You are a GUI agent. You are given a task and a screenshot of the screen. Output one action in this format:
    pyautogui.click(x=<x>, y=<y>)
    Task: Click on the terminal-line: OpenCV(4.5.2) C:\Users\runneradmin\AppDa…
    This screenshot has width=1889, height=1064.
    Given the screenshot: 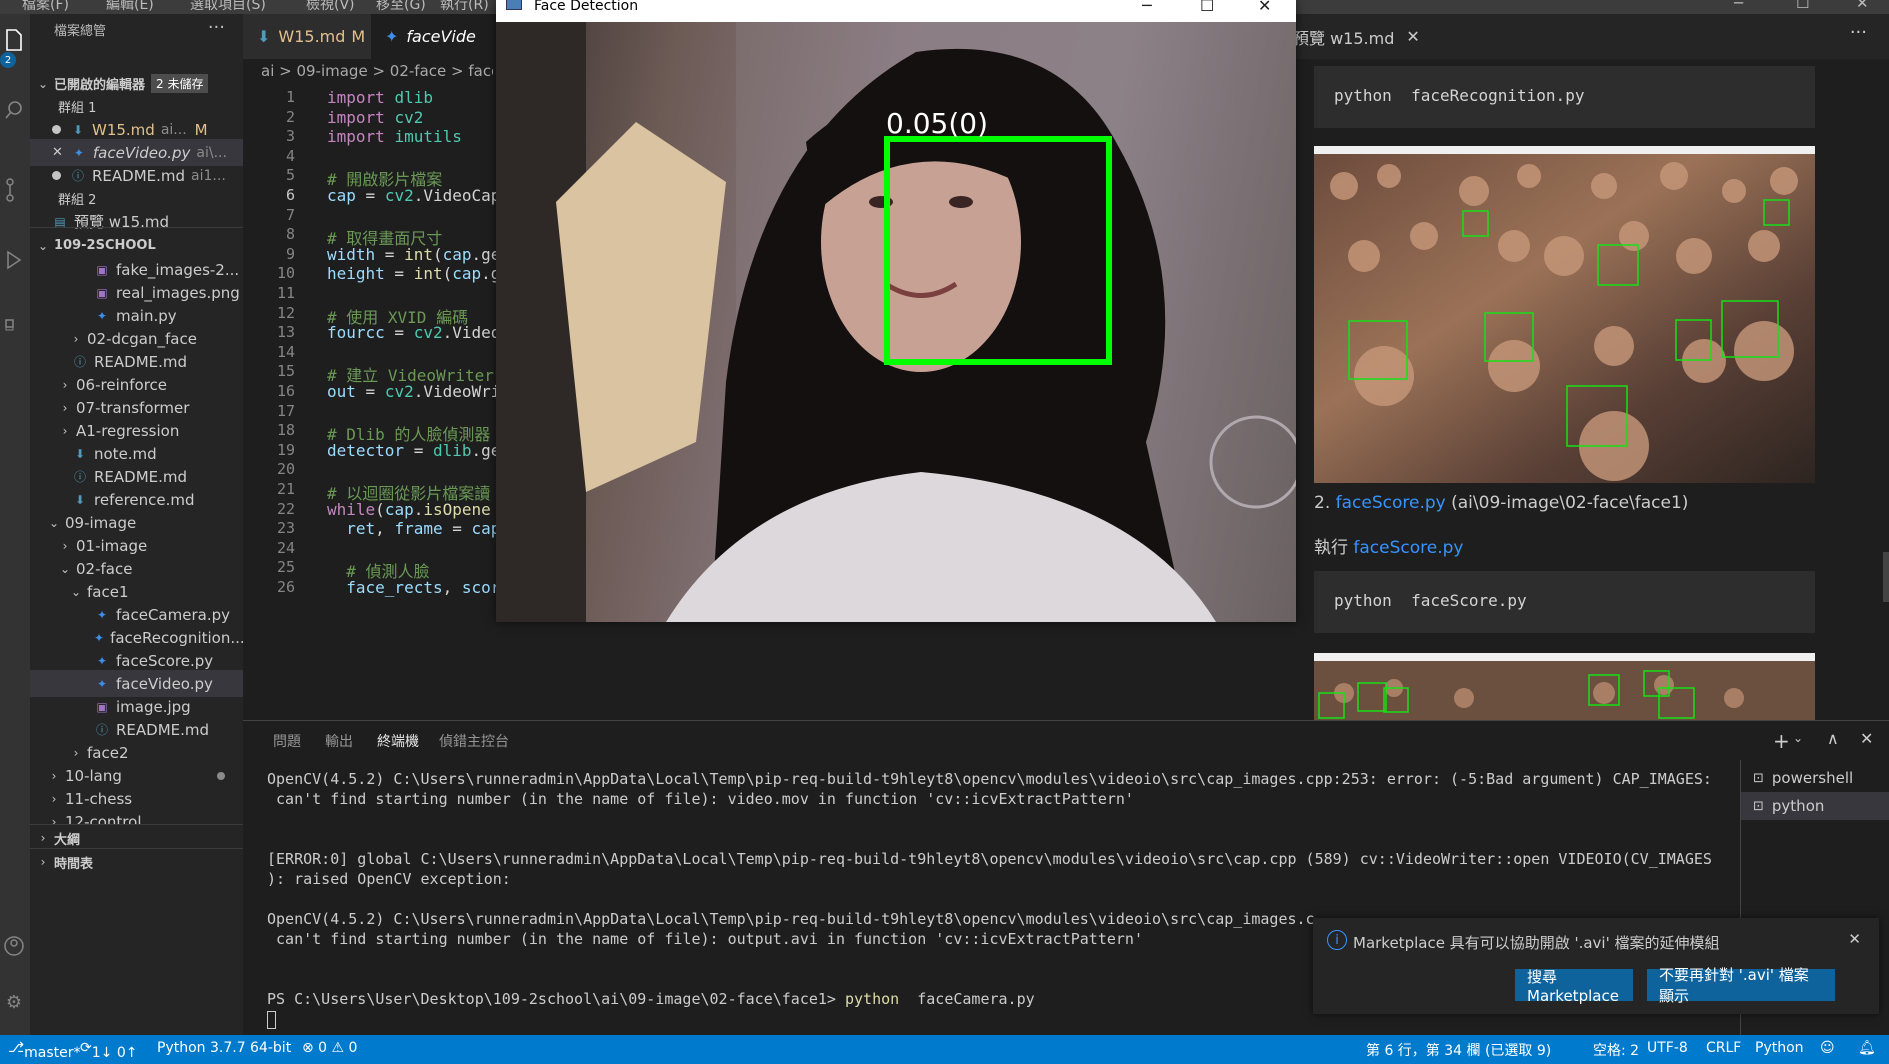 What is the action you would take?
    pyautogui.click(x=791, y=919)
    